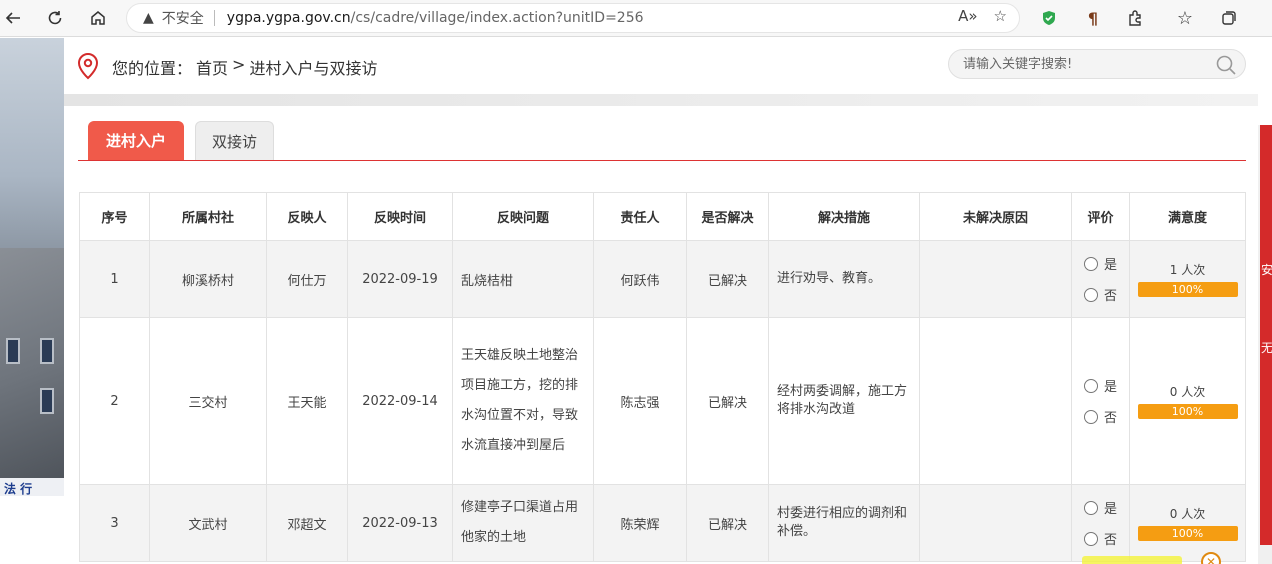 This screenshot has height=564, width=1272. Describe the element at coordinates (307, 523) in the screenshot. I see `cell-reporter: 邓超文` at that location.